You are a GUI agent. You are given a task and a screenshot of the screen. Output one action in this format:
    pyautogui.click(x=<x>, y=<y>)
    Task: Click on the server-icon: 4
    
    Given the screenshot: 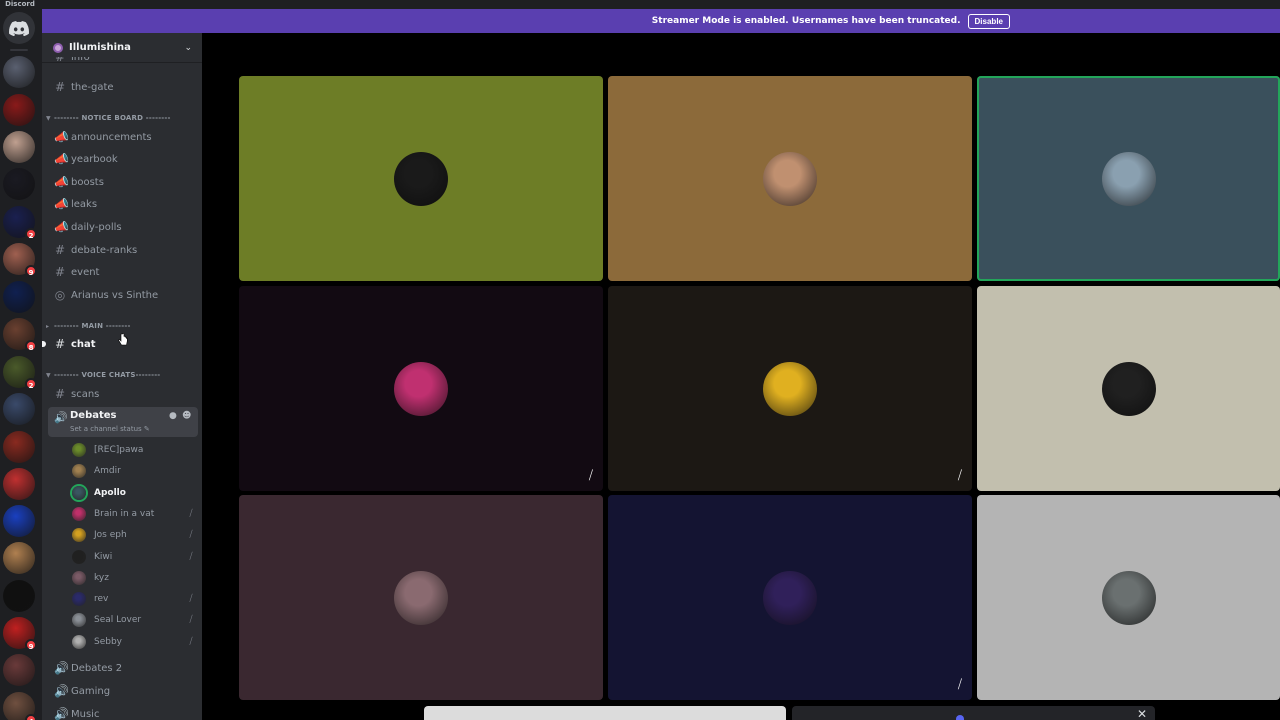 What is the action you would take?
    pyautogui.click(x=20, y=706)
    